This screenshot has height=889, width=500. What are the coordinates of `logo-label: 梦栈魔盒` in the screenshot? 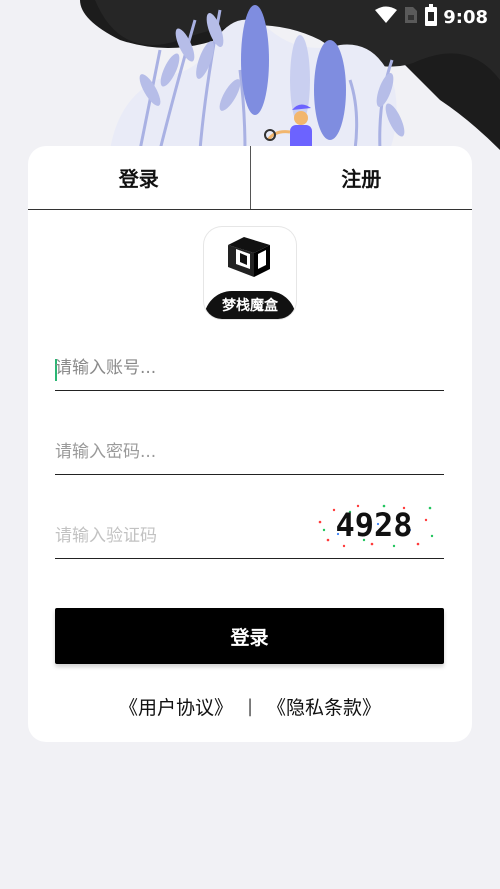 It's located at (250, 305).